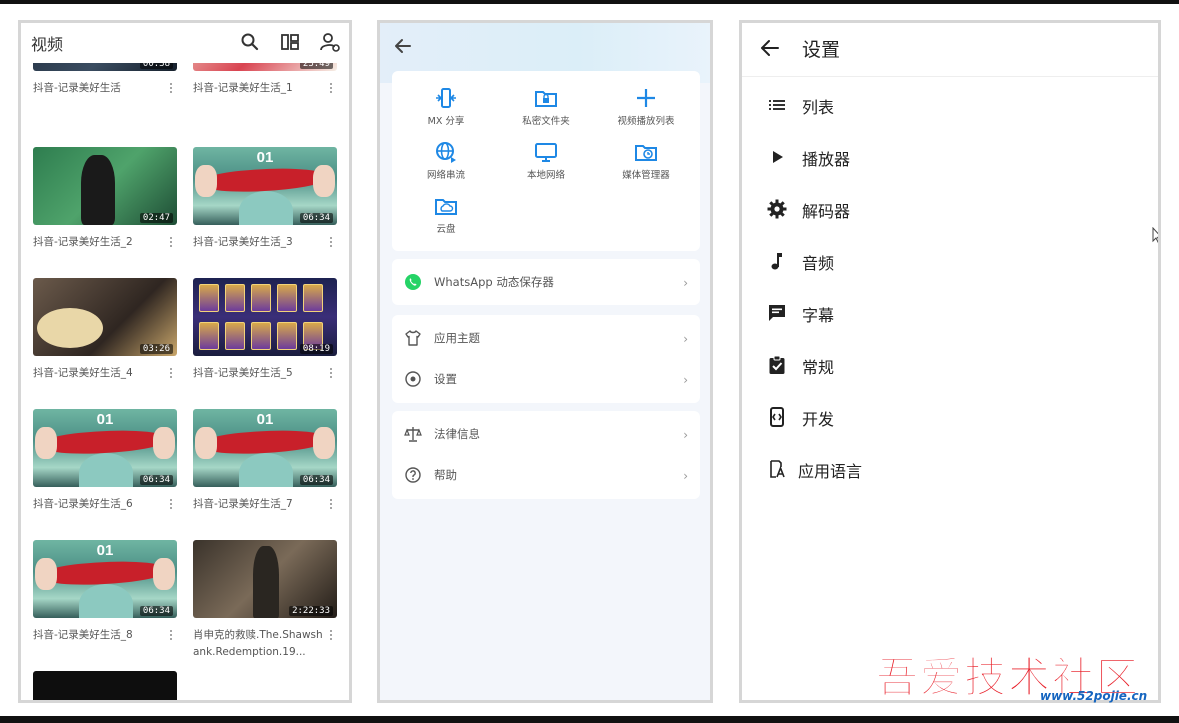 The image size is (1179, 723). What do you see at coordinates (646, 160) in the screenshot?
I see `tile-media-manager: 媒体管理器` at bounding box center [646, 160].